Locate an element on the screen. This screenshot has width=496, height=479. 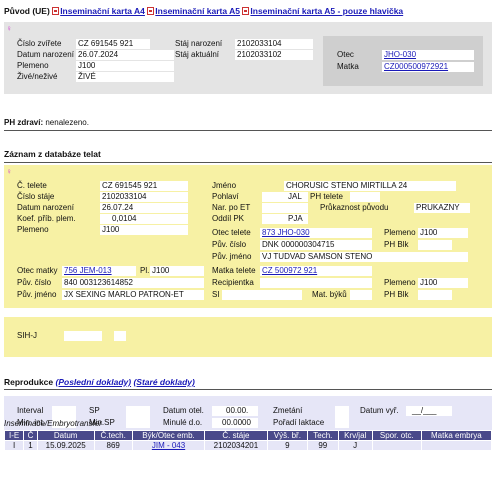
value-staj-aktualni: 2102033102 is located at coordinates (274, 55).